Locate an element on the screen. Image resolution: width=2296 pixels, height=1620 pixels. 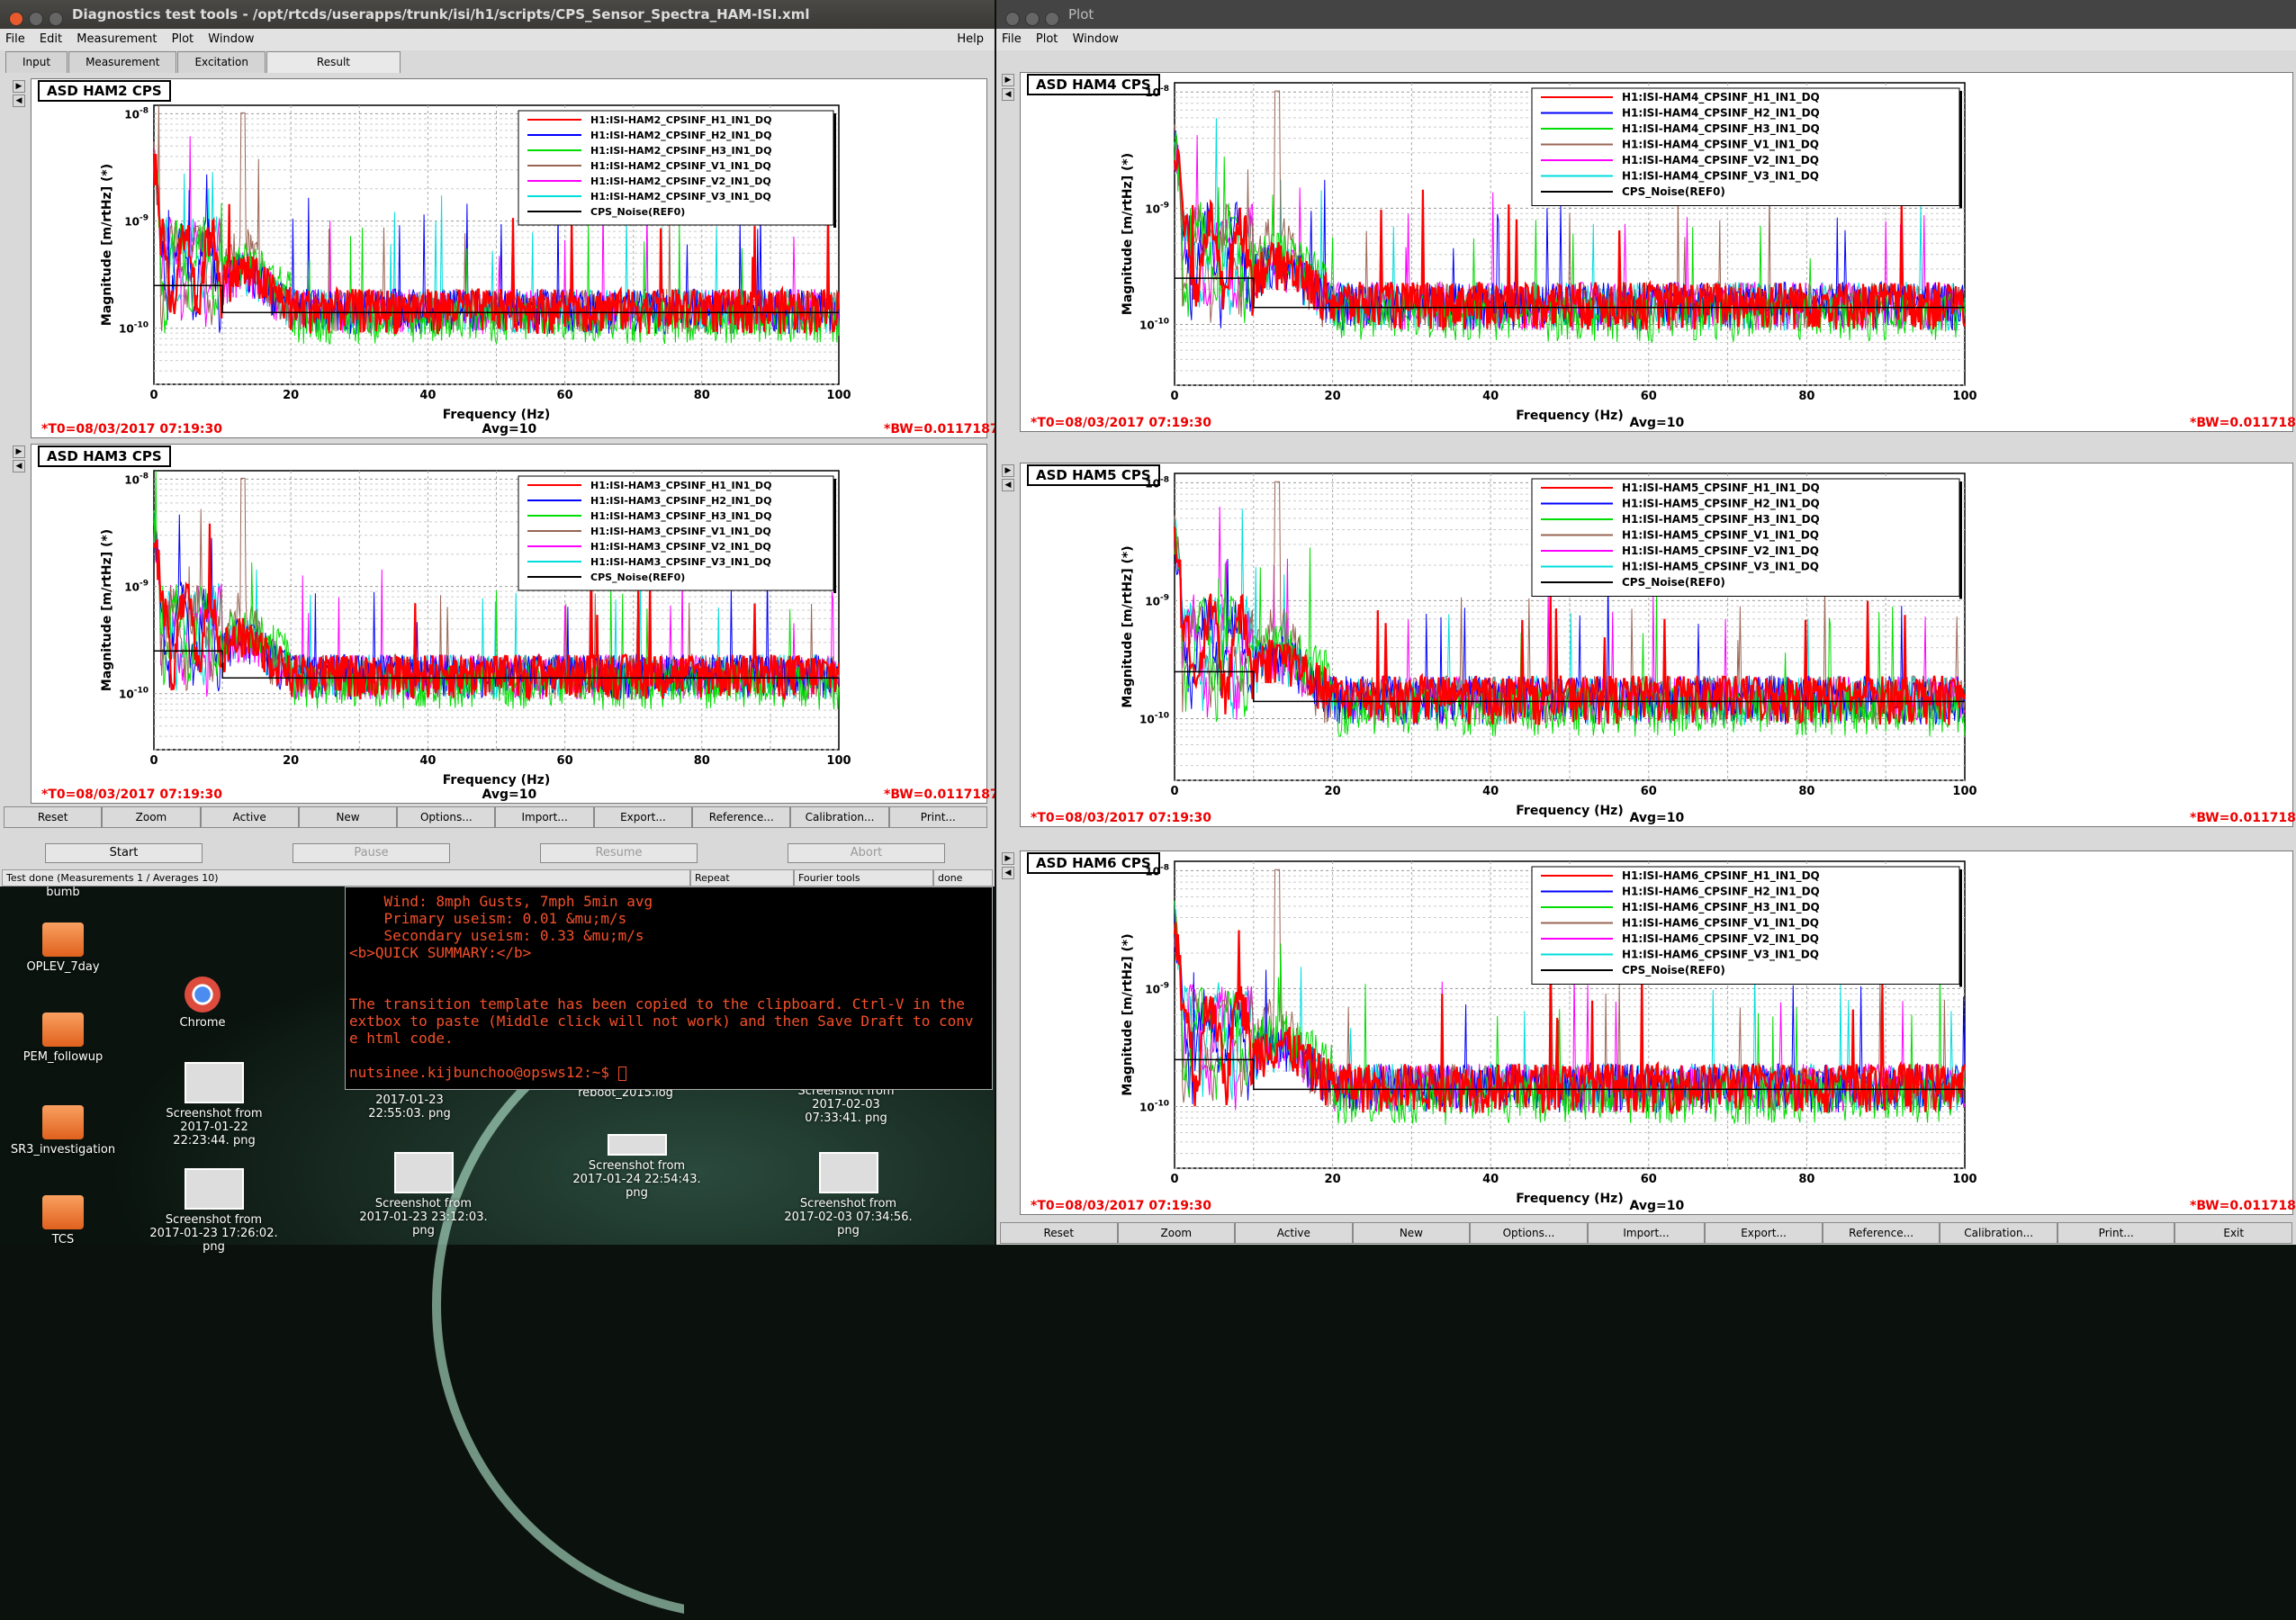
desktop-folder-oplev: OPLEV_7day is located at coordinates (63, 948).